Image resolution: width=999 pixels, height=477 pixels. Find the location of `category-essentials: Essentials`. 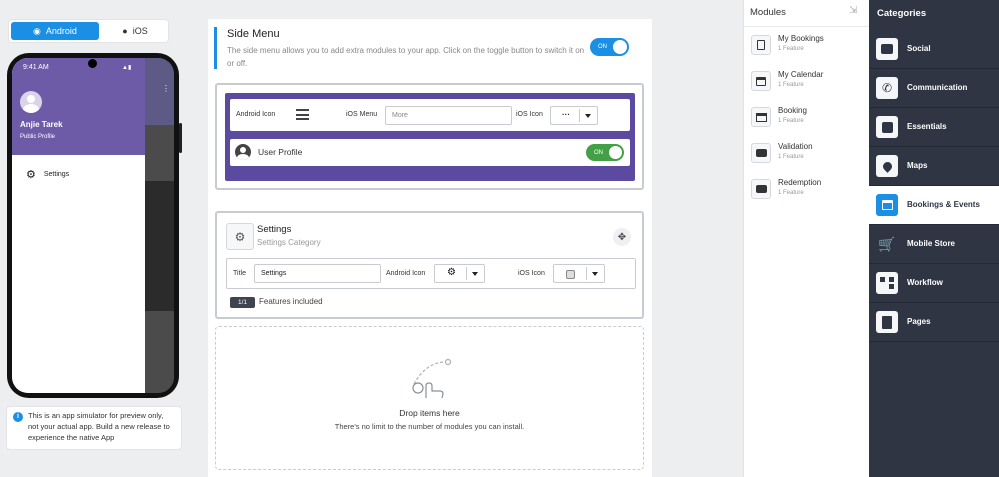

category-essentials: Essentials is located at coordinates (934, 127).